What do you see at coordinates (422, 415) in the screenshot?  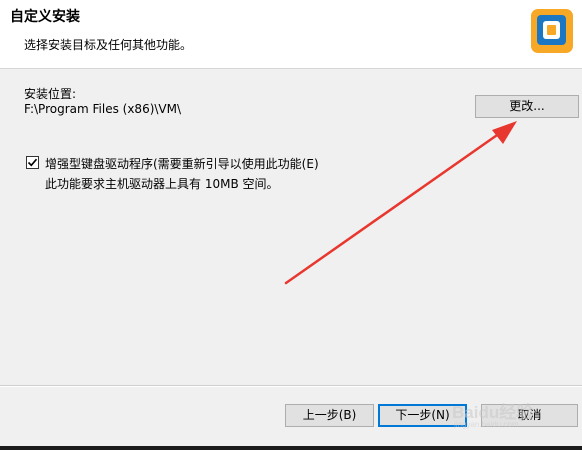 I see `next-button: 下一步(N)` at bounding box center [422, 415].